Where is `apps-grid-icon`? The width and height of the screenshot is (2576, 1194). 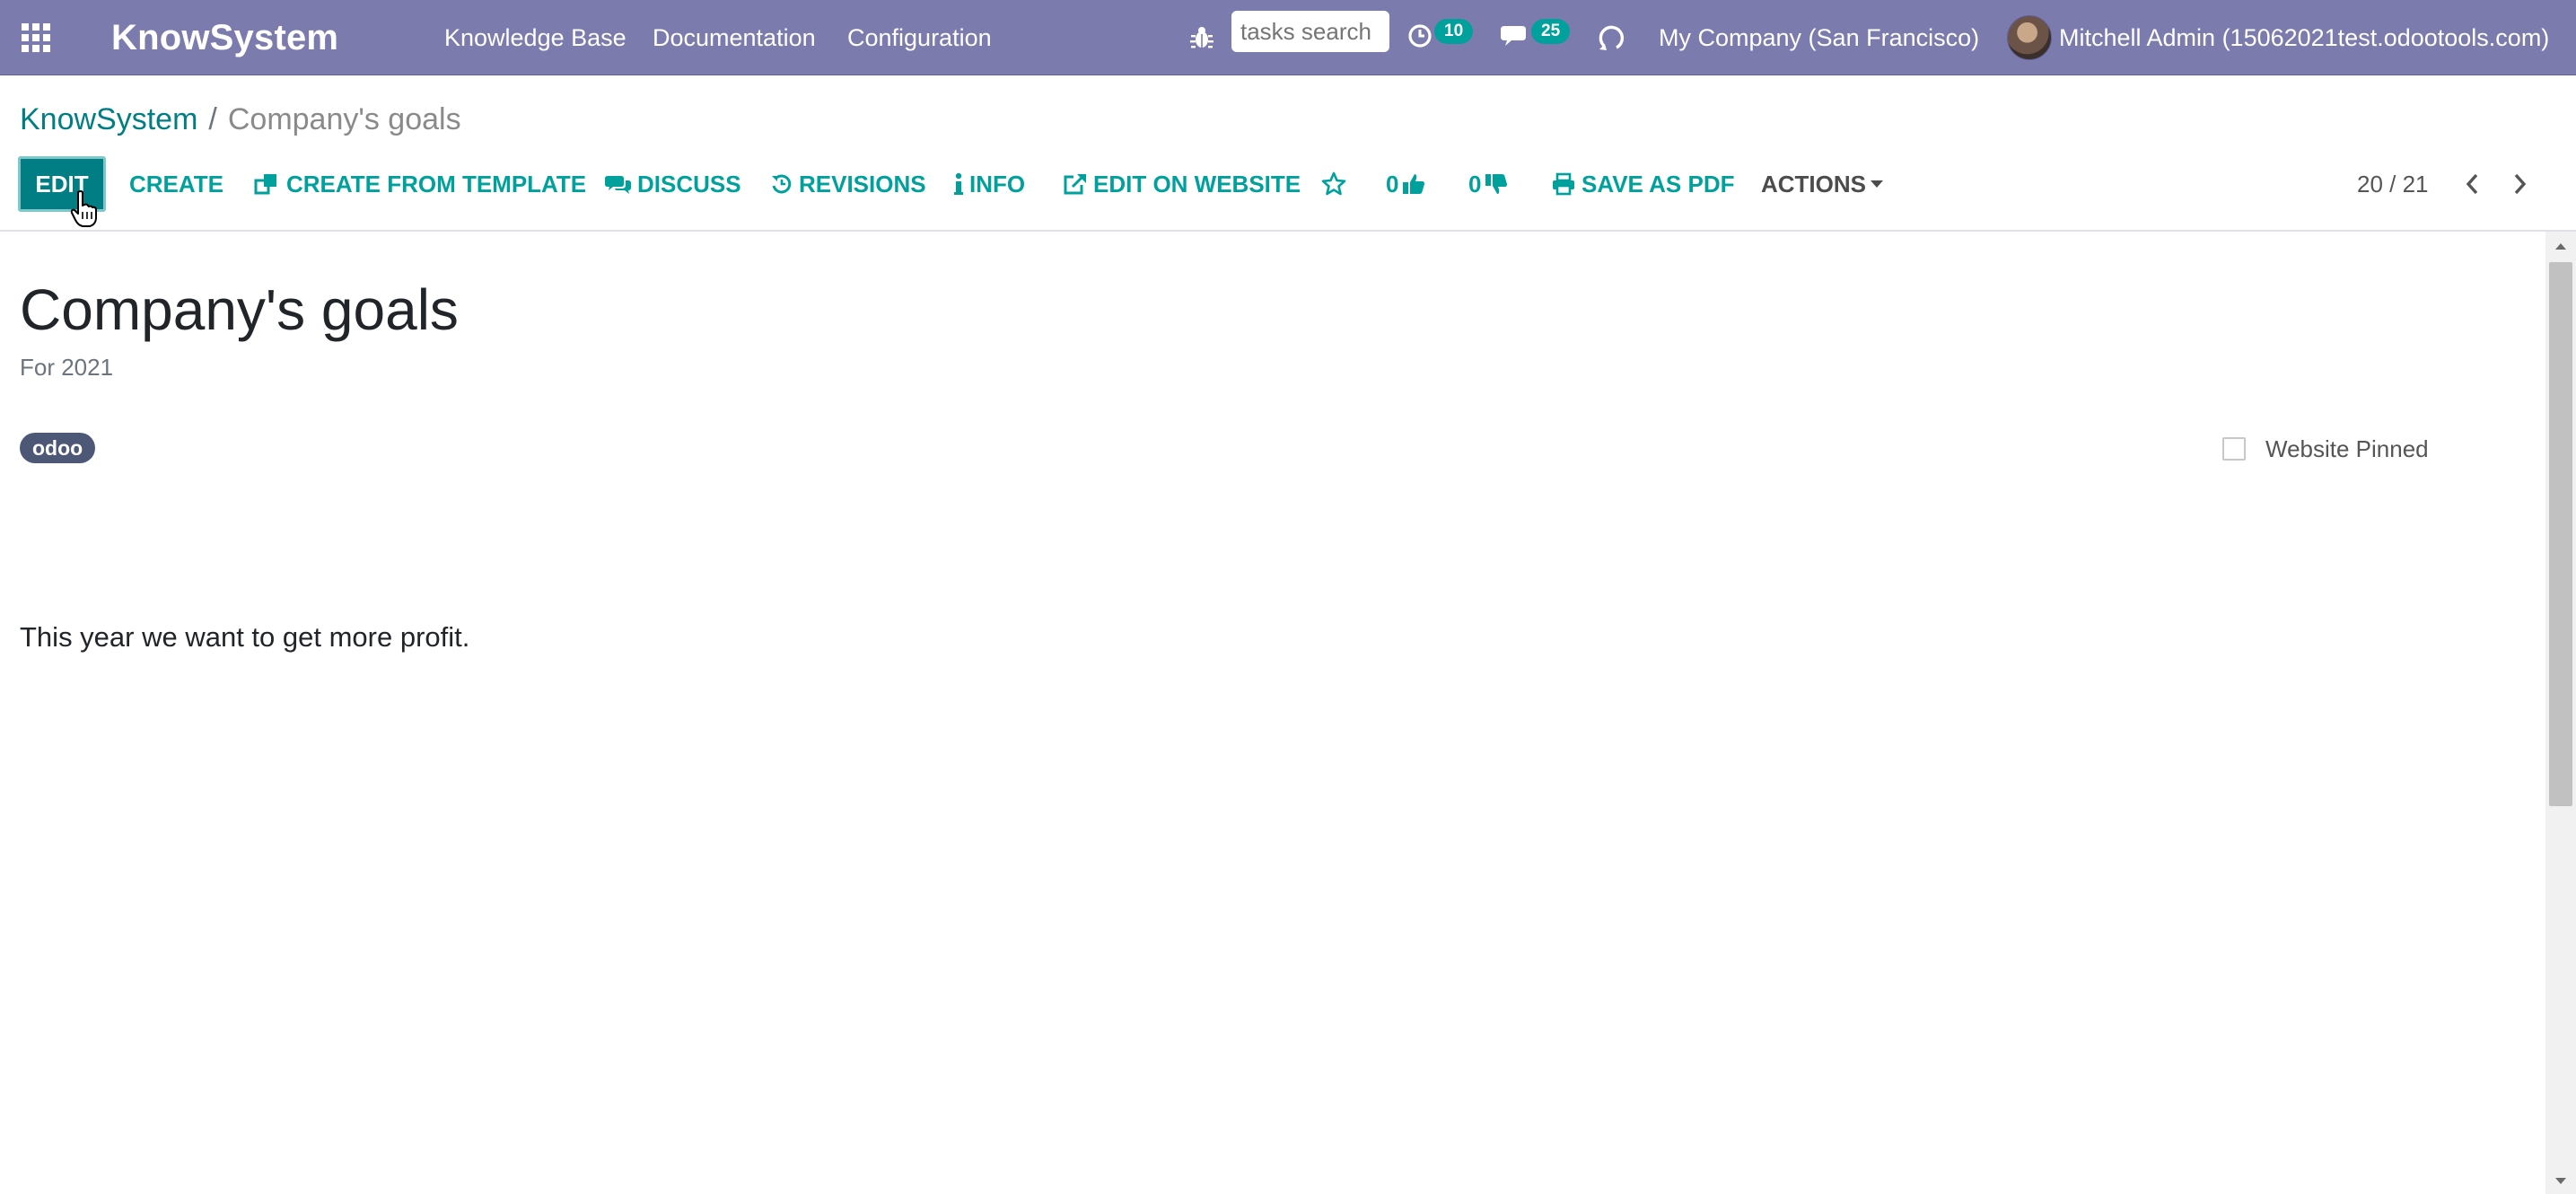
apps-grid-icon is located at coordinates (36, 37).